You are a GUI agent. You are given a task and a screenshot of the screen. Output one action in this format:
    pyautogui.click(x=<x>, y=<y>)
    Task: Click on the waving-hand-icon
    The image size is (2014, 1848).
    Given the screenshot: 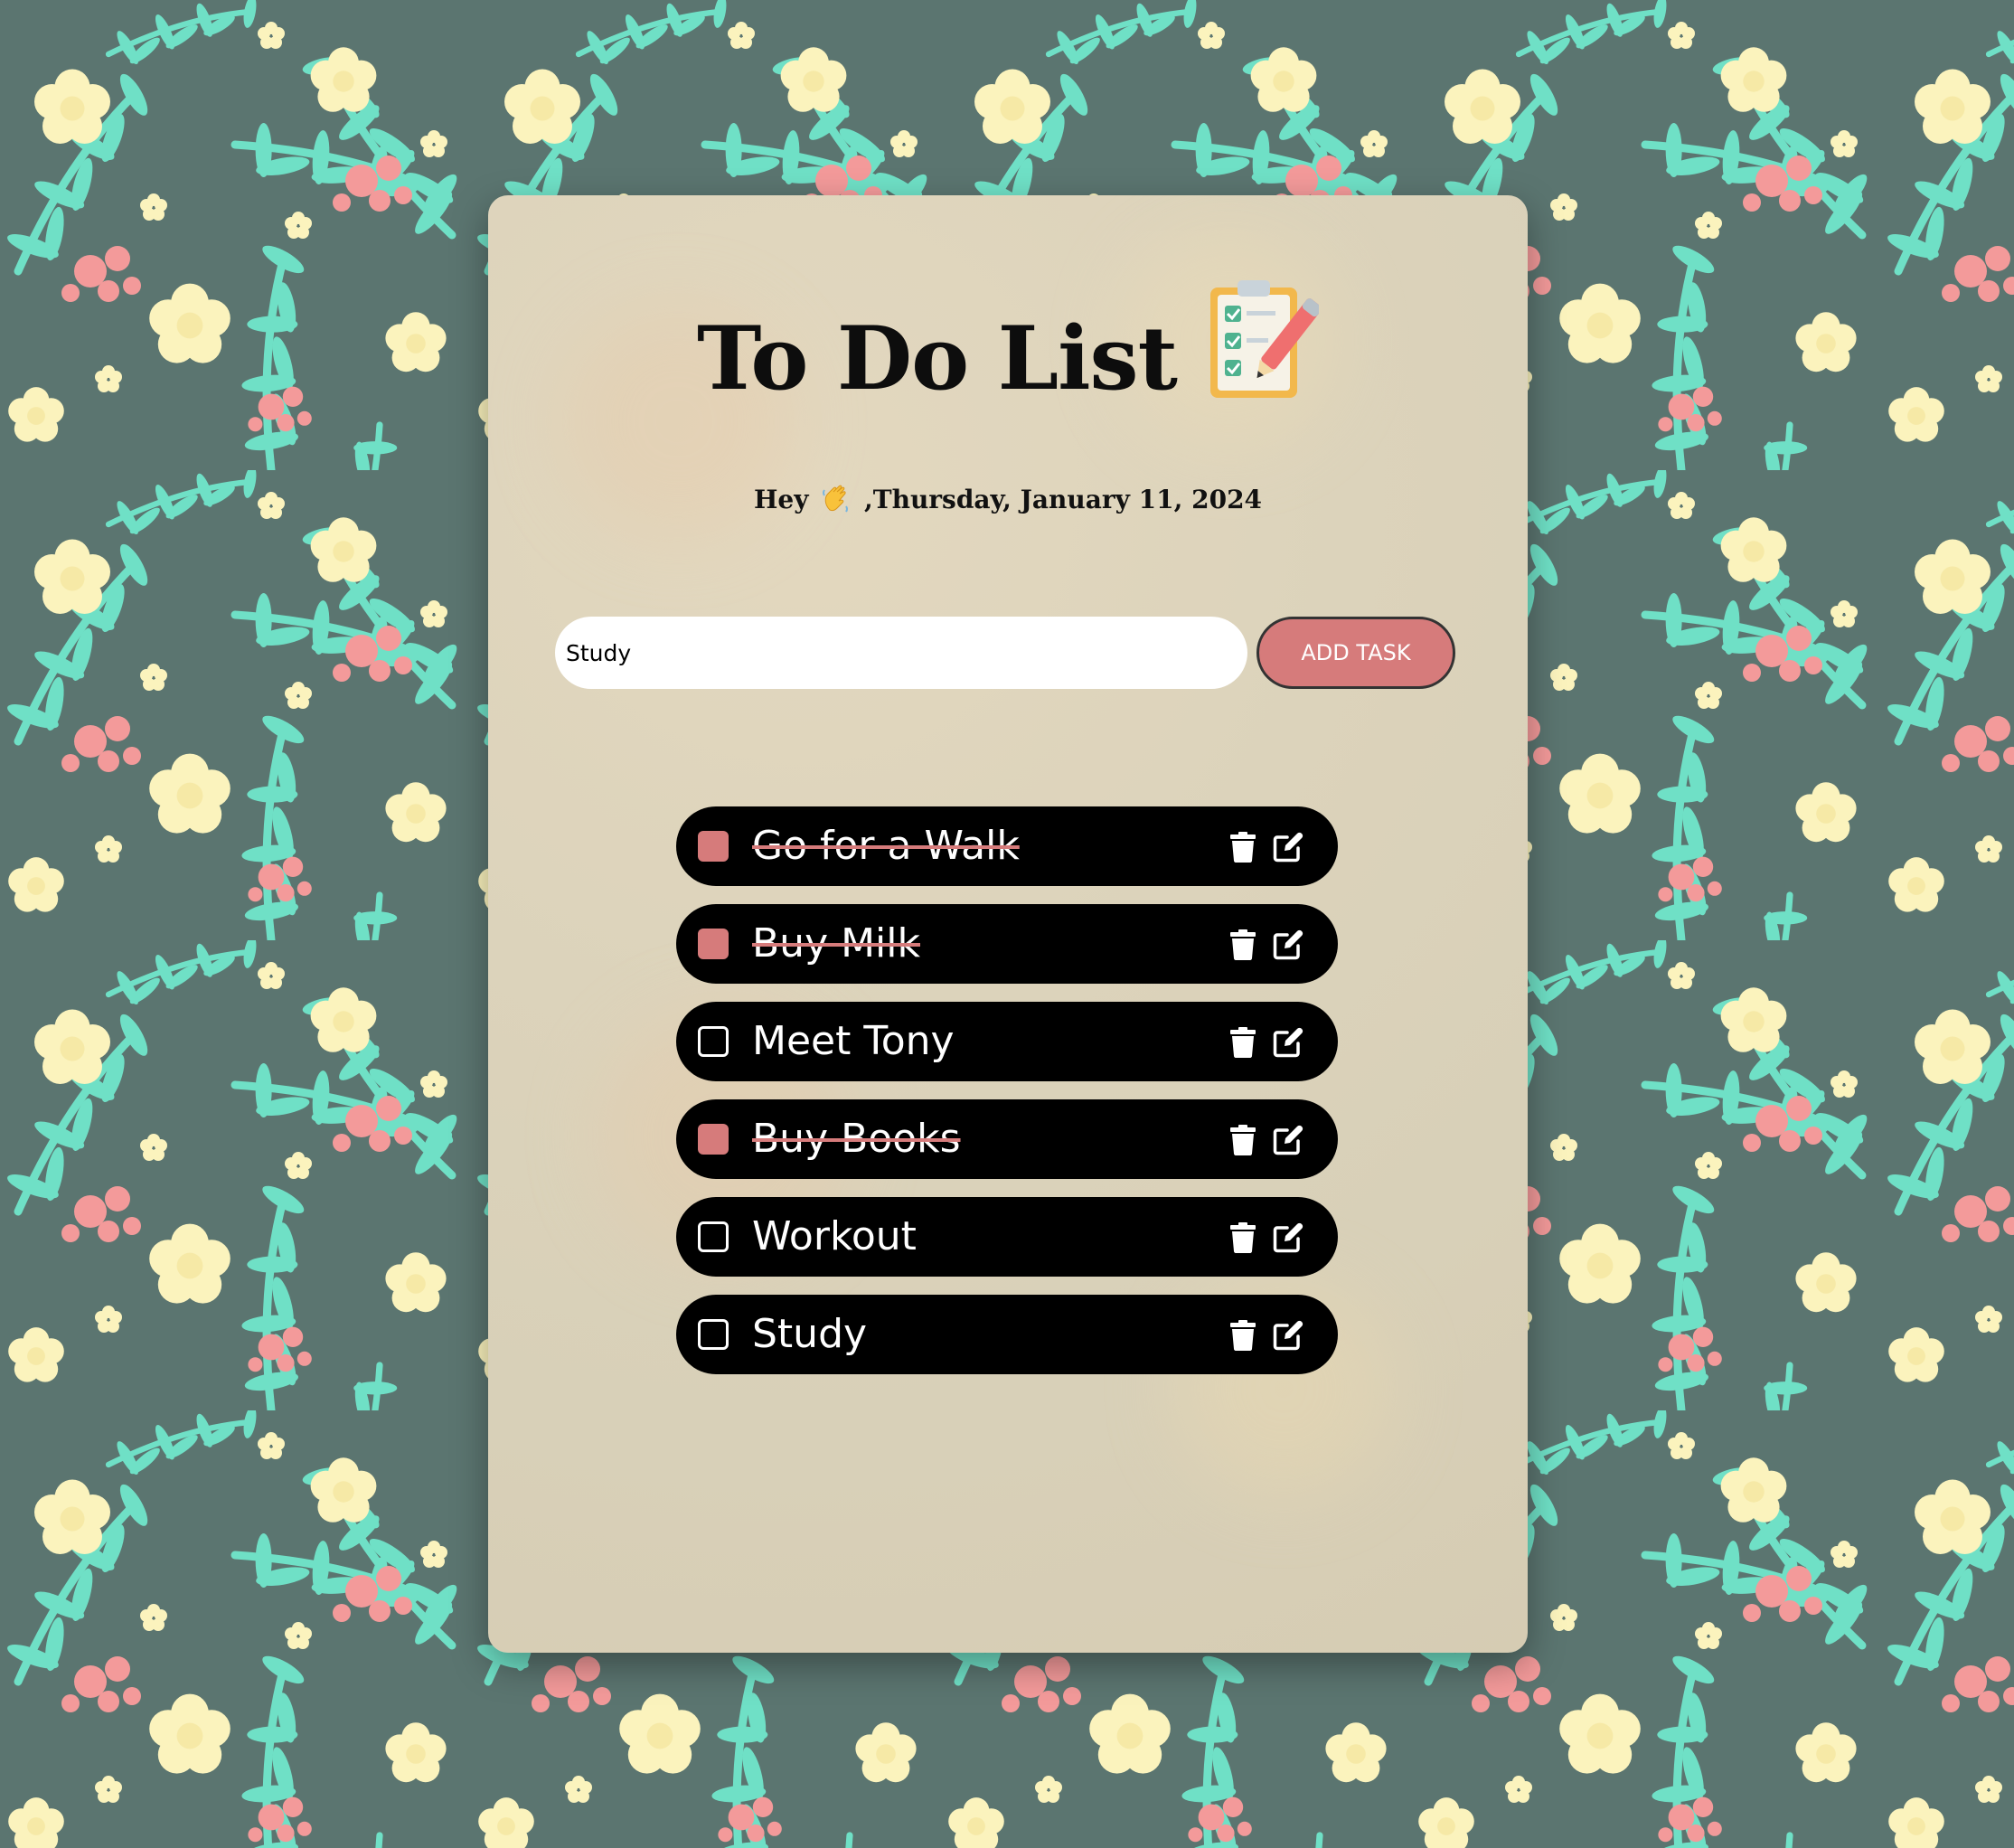 What is the action you would take?
    pyautogui.click(x=836, y=499)
    